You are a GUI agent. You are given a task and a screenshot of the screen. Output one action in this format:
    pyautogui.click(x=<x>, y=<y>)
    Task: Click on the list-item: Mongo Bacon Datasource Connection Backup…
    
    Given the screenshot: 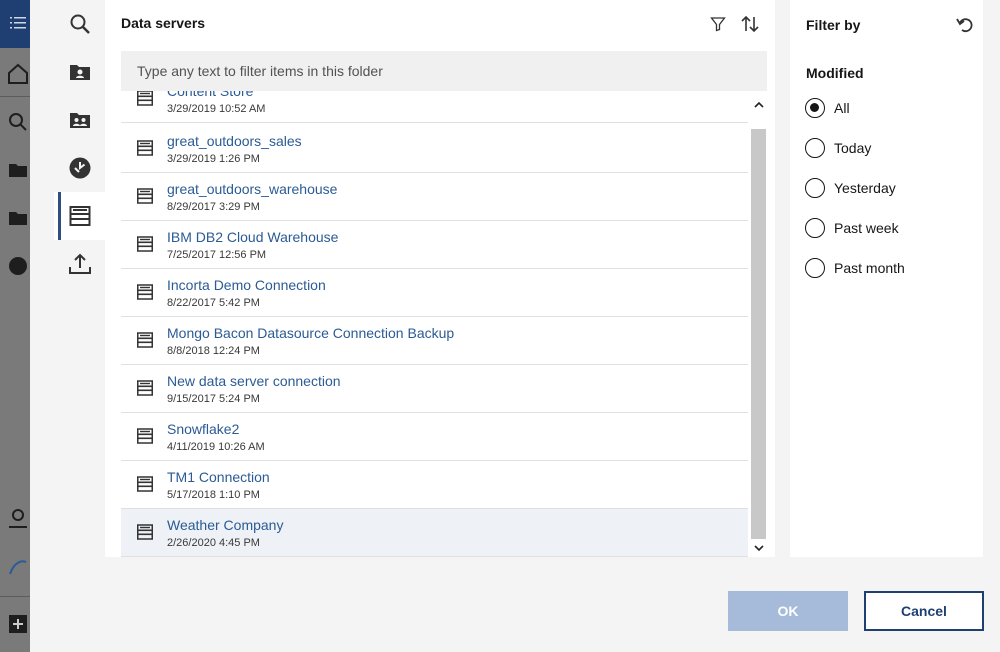 What is the action you would take?
    pyautogui.click(x=434, y=341)
    